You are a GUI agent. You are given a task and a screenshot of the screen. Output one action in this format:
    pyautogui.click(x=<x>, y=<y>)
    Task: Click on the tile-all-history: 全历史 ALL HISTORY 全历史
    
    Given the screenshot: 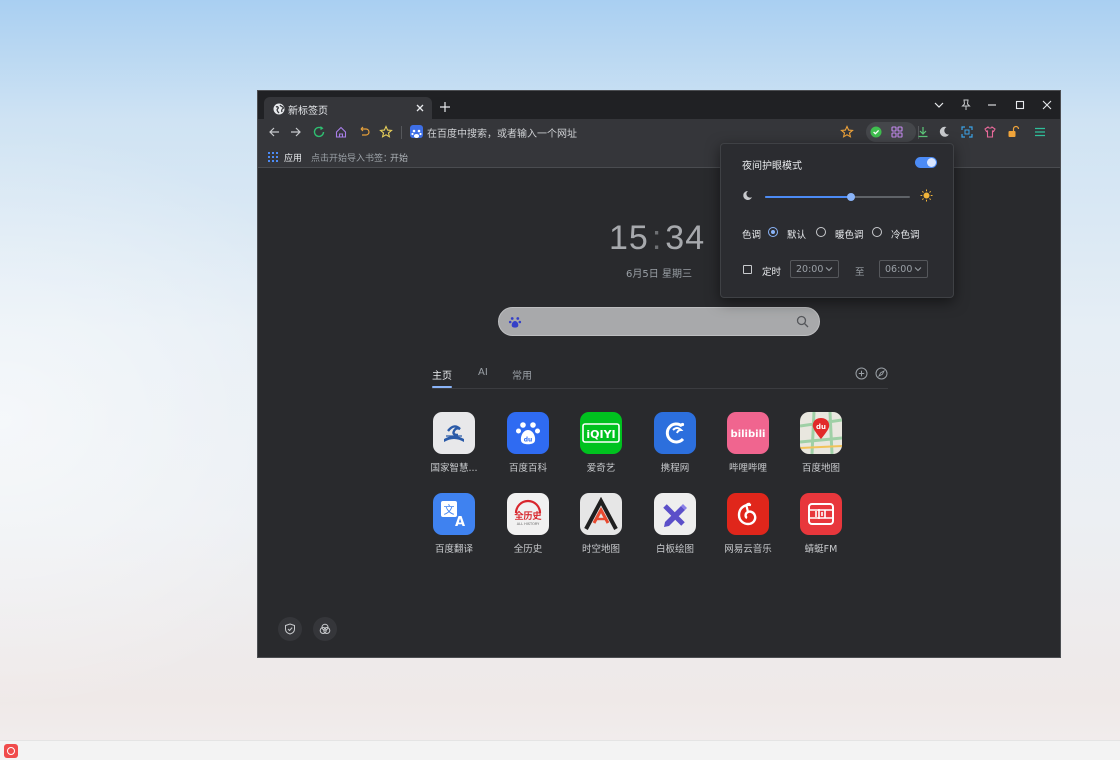 What is the action you would take?
    pyautogui.click(x=528, y=526)
    